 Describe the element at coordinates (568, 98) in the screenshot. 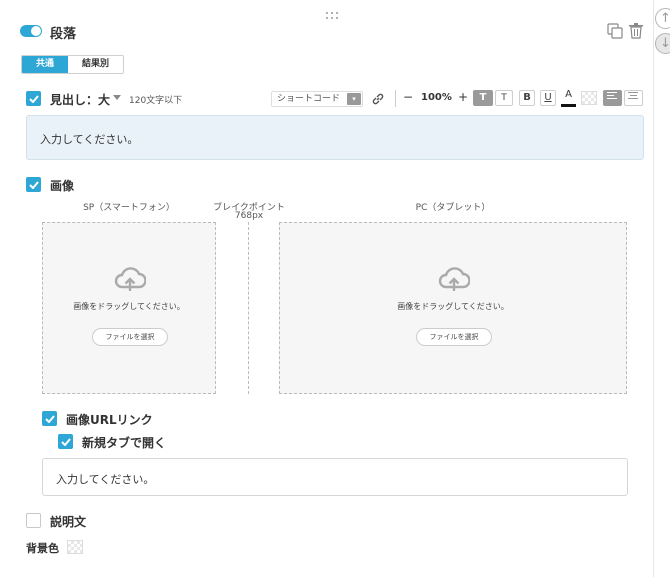

I see `font-color-button: A` at that location.